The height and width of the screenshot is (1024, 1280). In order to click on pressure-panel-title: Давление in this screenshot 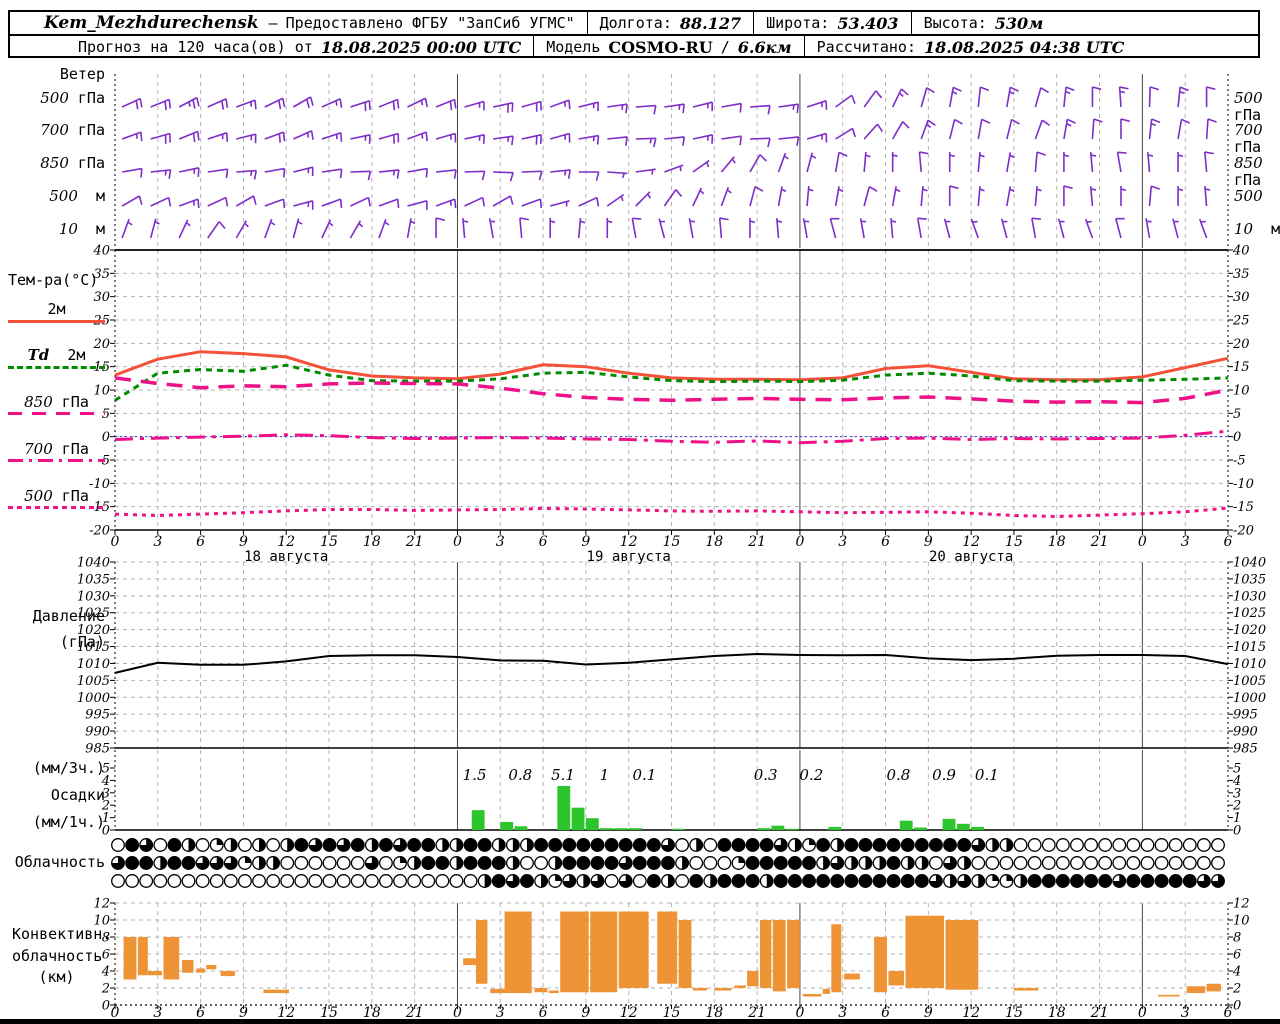, I will do `click(68, 616)`.